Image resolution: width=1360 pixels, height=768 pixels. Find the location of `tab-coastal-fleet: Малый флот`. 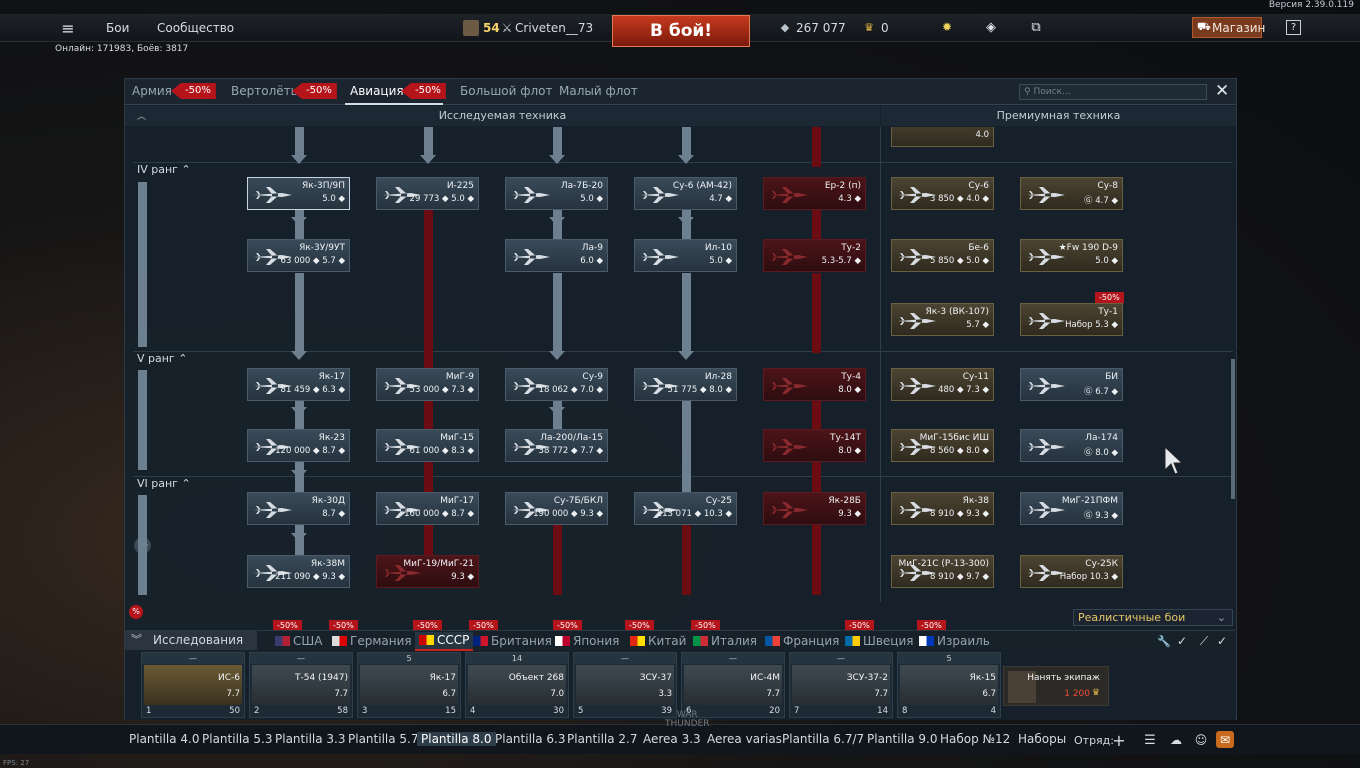

tab-coastal-fleet: Малый флот is located at coordinates (598, 91).